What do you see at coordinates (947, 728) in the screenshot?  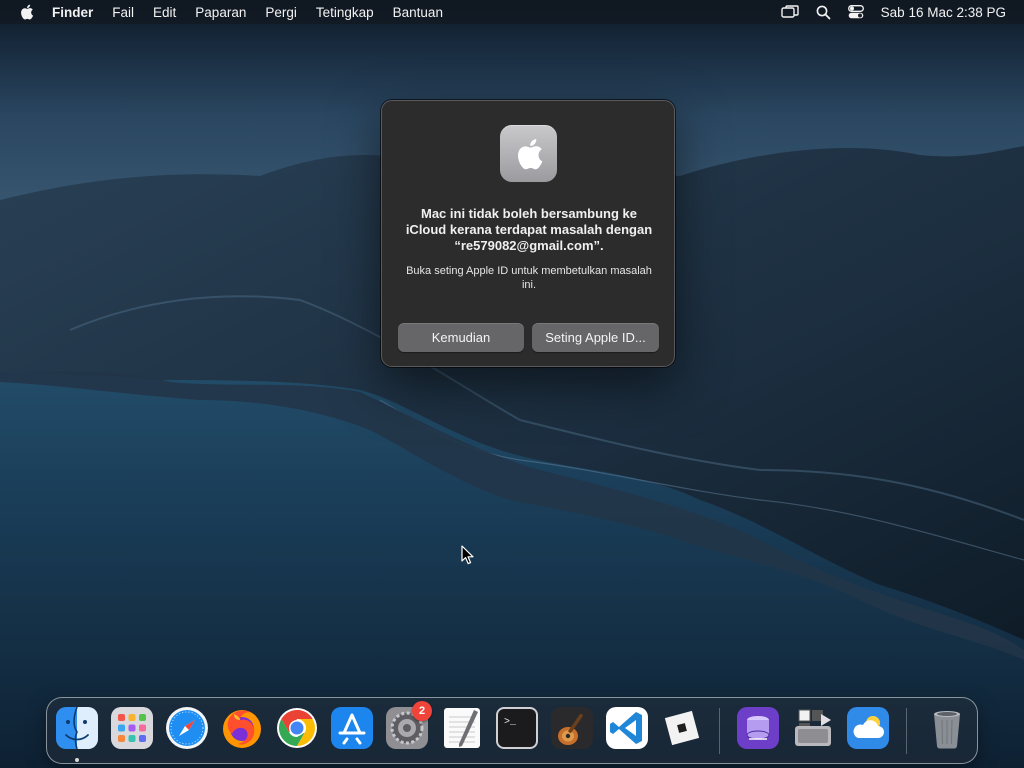 I see `trash-icon` at bounding box center [947, 728].